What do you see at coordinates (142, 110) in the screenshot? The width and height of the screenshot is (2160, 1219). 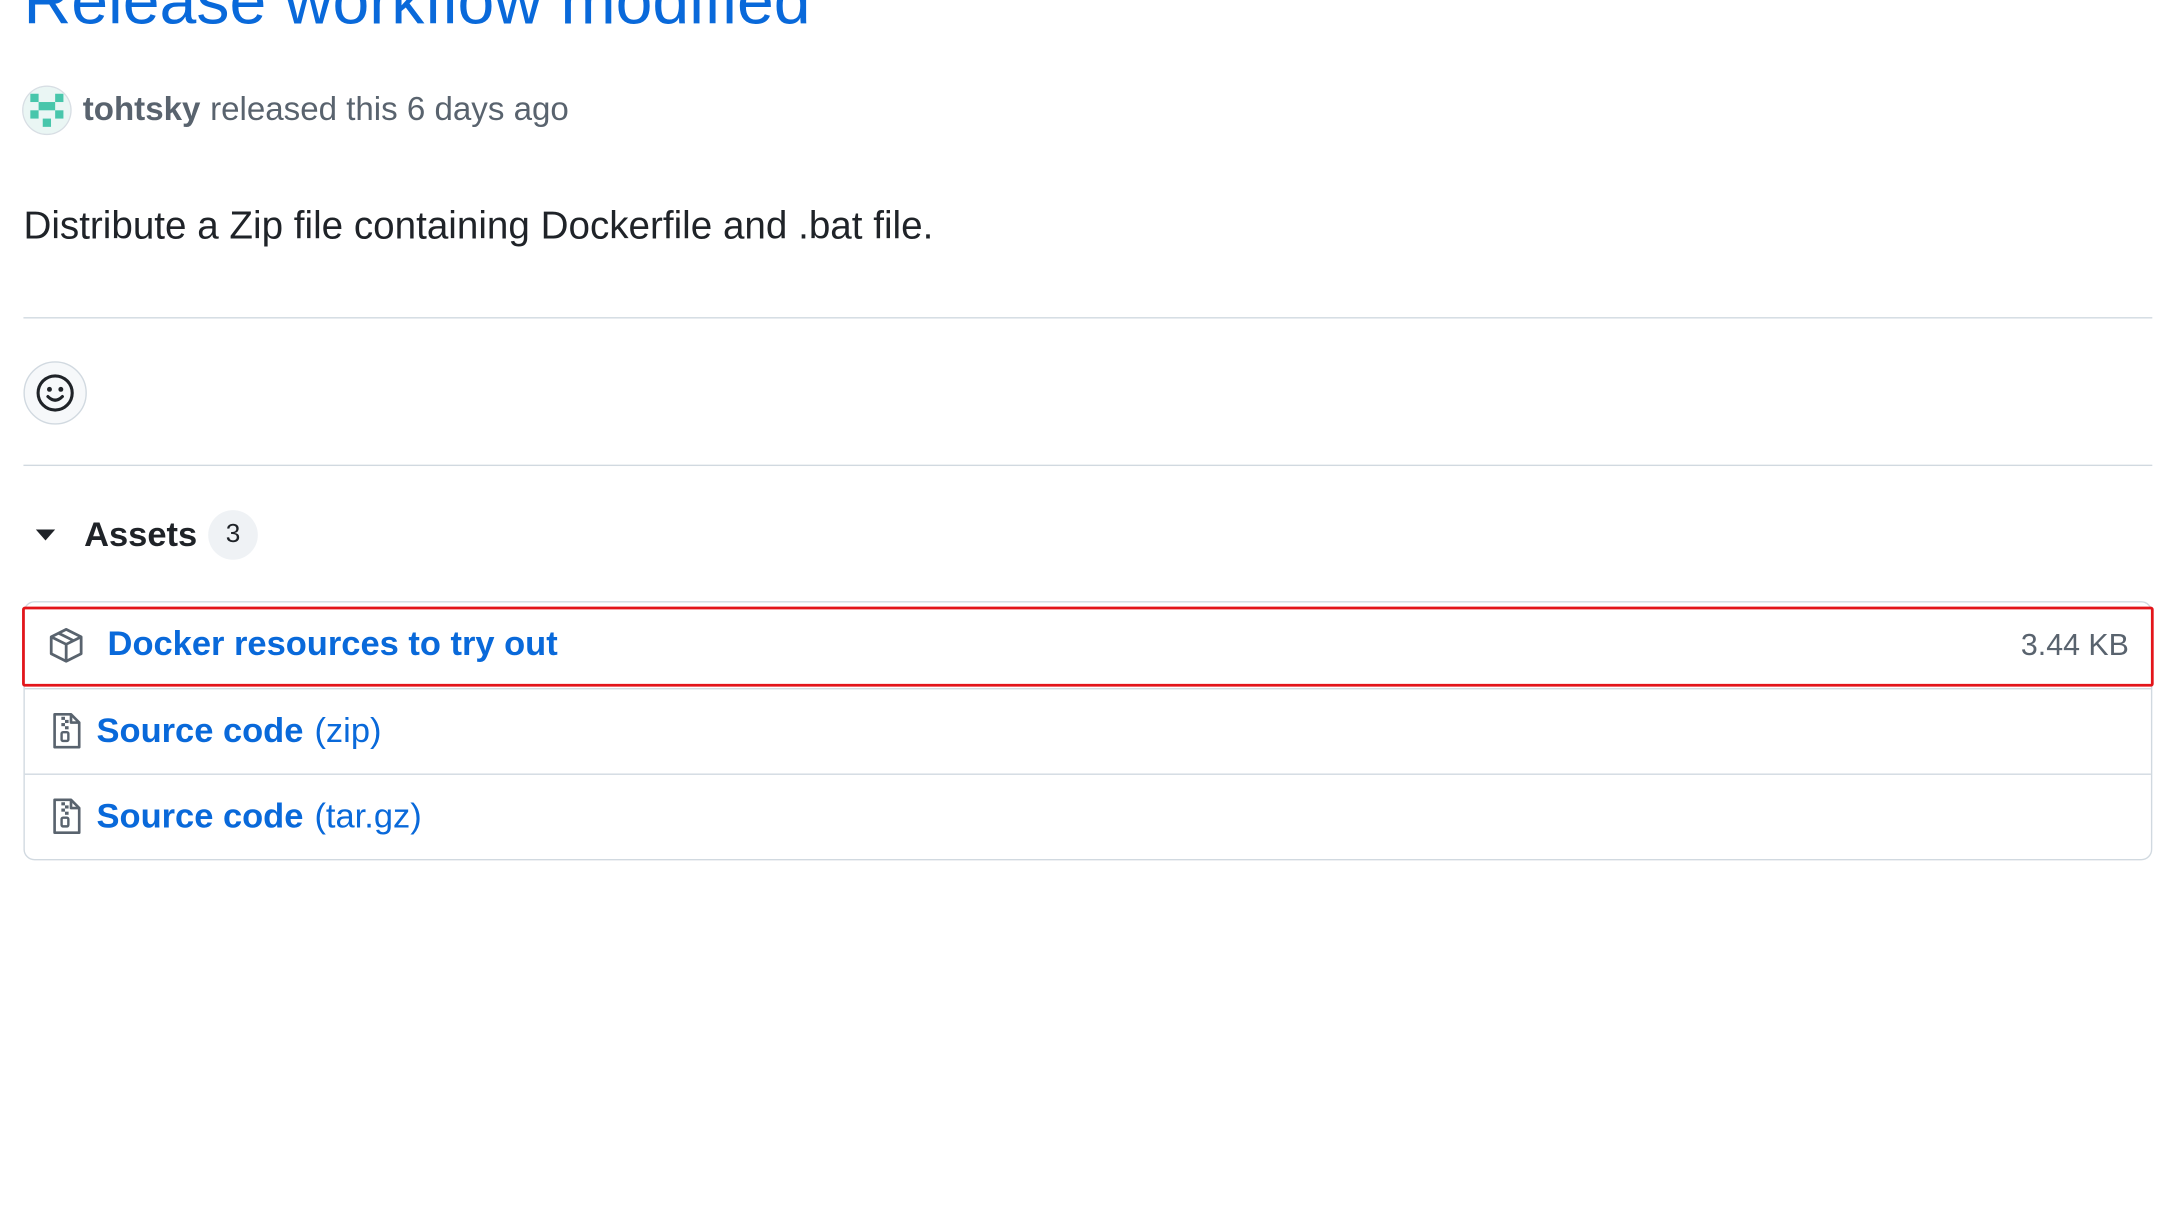 I see `author-link: tohtsky` at bounding box center [142, 110].